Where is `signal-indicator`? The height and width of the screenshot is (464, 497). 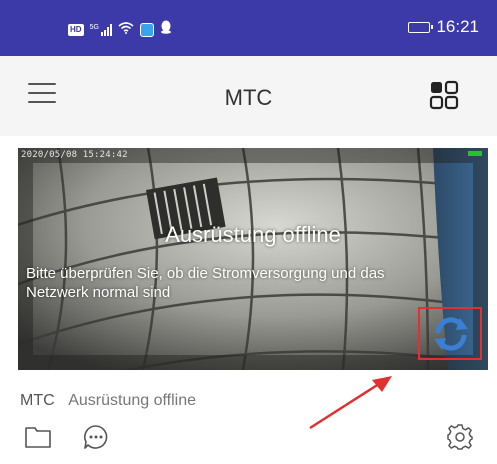 signal-indicator is located at coordinates (475, 153).